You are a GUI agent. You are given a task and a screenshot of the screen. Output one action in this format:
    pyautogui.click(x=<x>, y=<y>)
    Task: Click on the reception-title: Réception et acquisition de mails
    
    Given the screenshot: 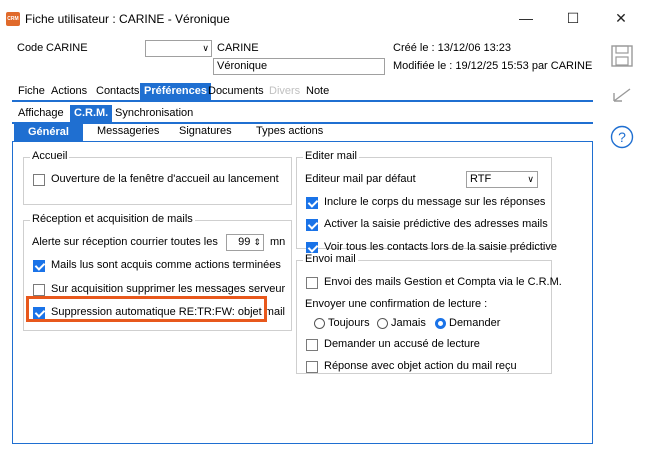 What is the action you would take?
    pyautogui.click(x=112, y=219)
    